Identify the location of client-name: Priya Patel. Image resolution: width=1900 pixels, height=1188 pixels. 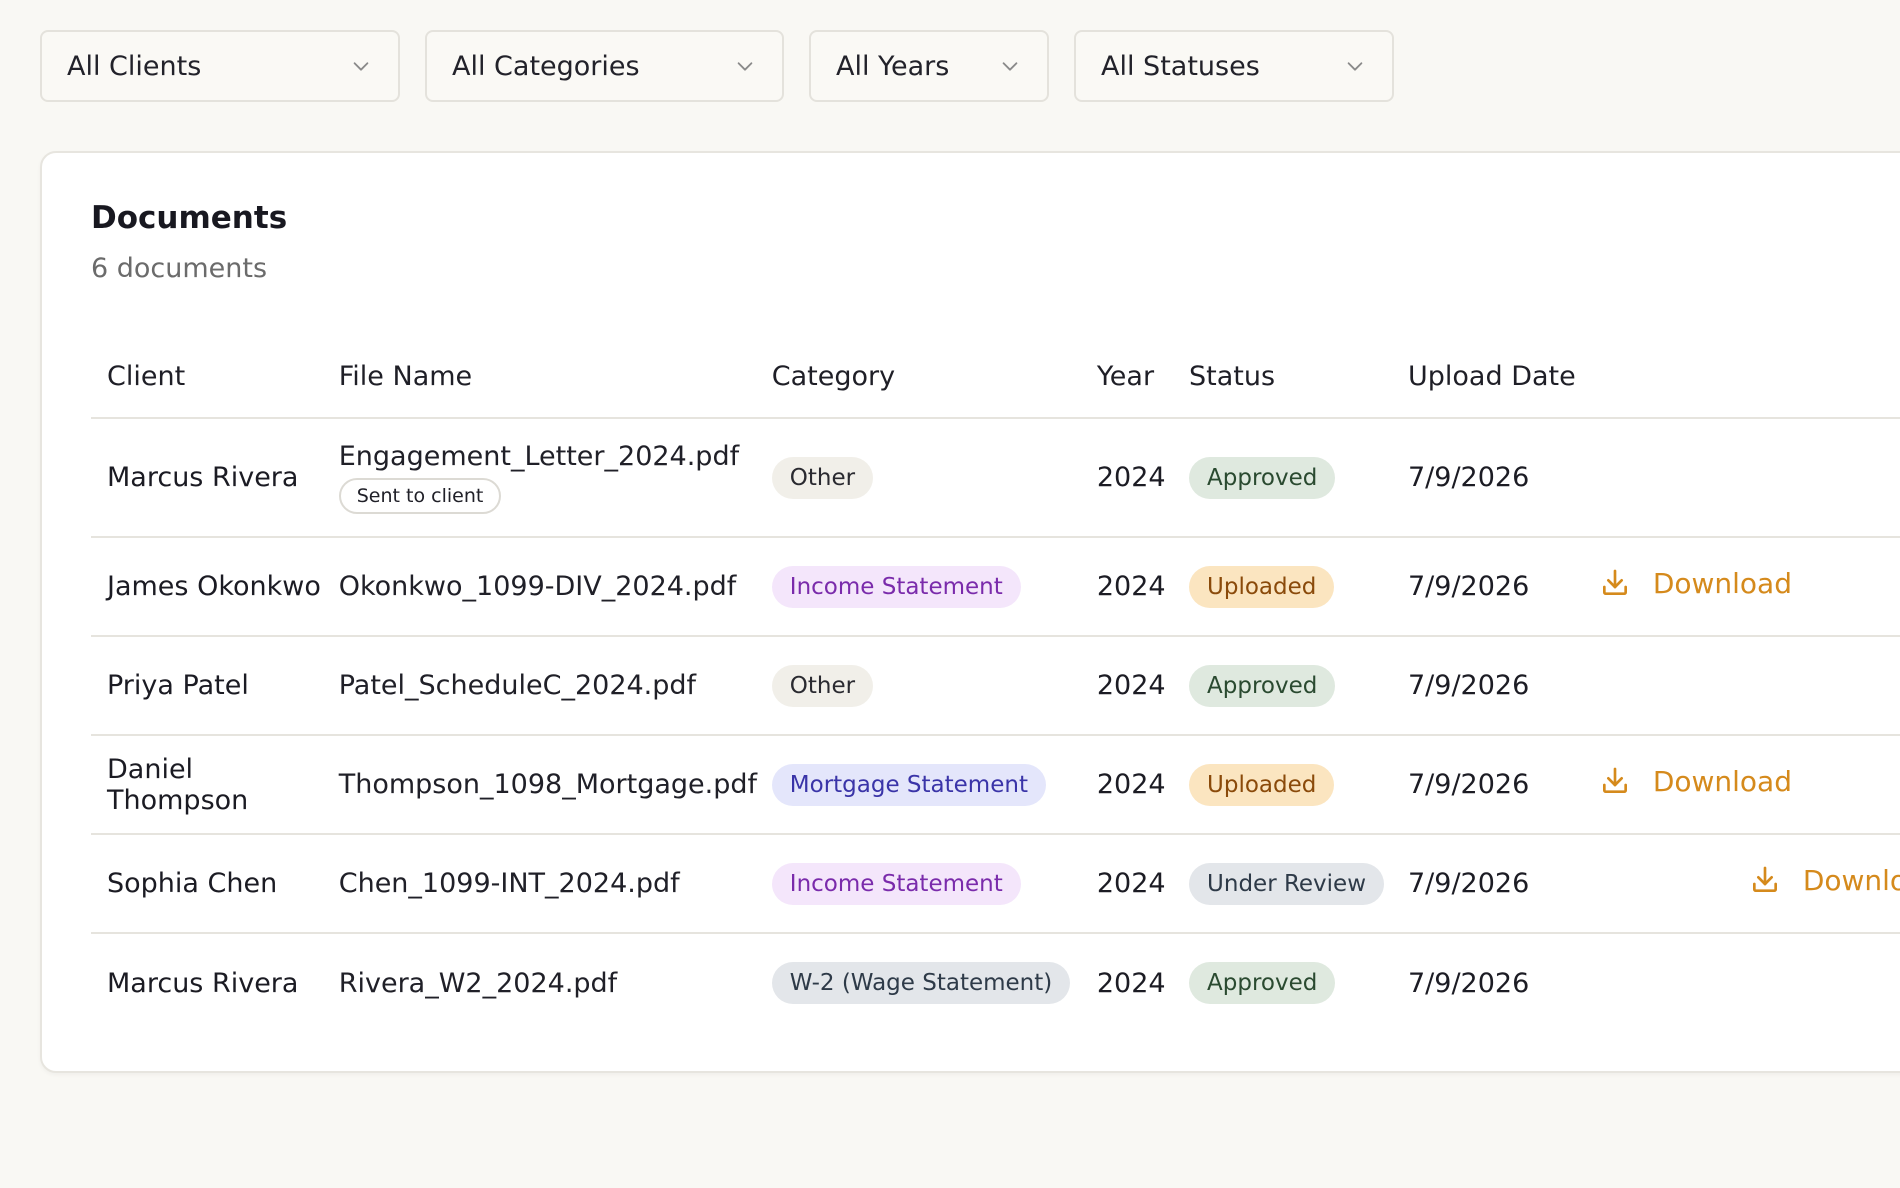
(178, 685).